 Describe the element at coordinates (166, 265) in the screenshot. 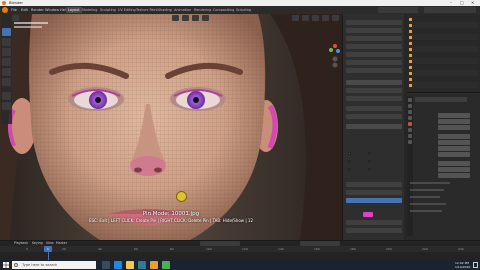

I see `app-icon` at that location.